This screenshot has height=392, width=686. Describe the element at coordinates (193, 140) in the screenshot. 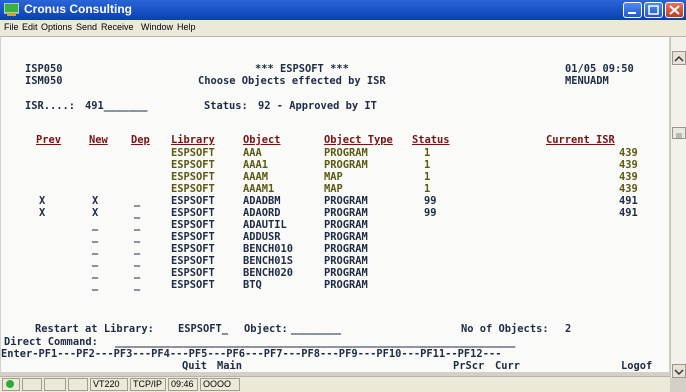

I see `col-library: Library` at that location.